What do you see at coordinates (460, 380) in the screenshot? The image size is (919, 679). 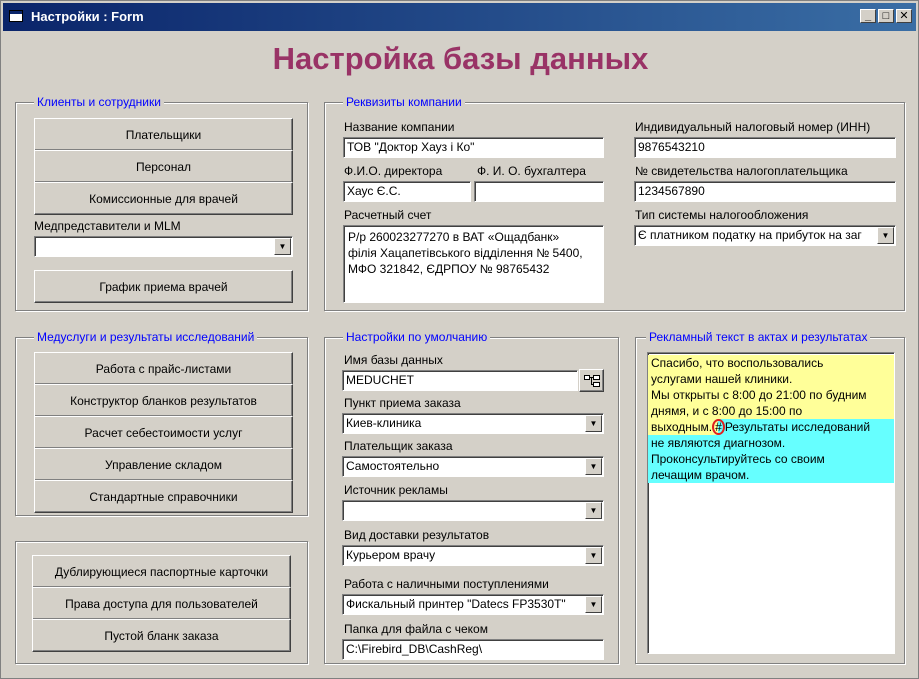 I see `db-name-field: MEDUCHET` at bounding box center [460, 380].